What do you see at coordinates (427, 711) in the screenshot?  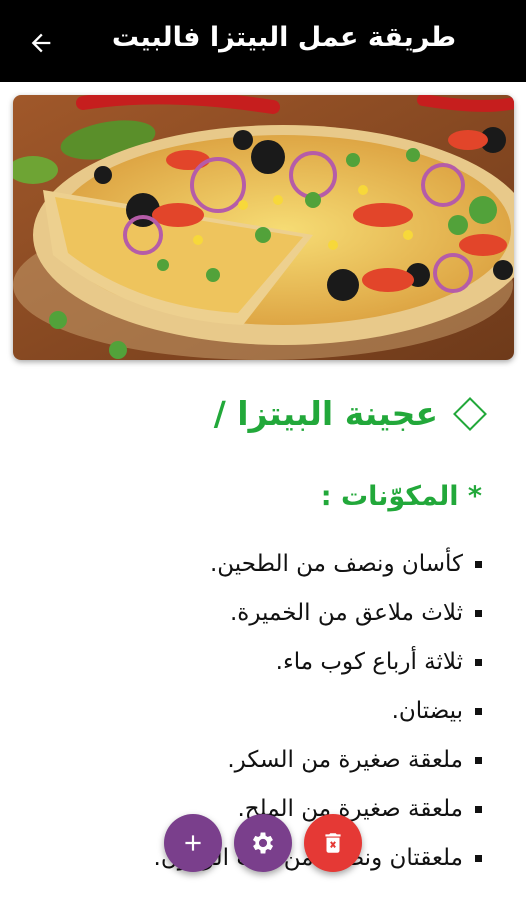 I see `ingredient-text: بيضتان.` at bounding box center [427, 711].